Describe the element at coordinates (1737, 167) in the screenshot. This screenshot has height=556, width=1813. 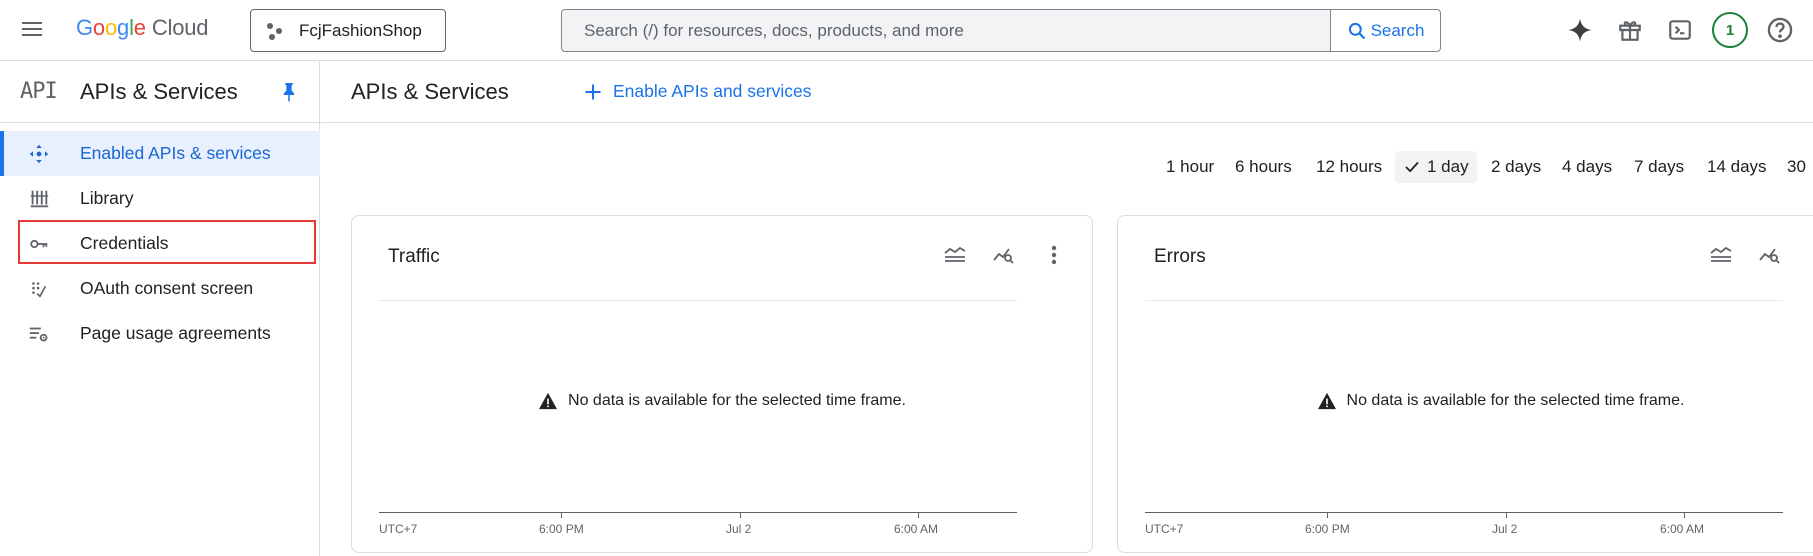
I see `time-range-14-days: 14 days` at that location.